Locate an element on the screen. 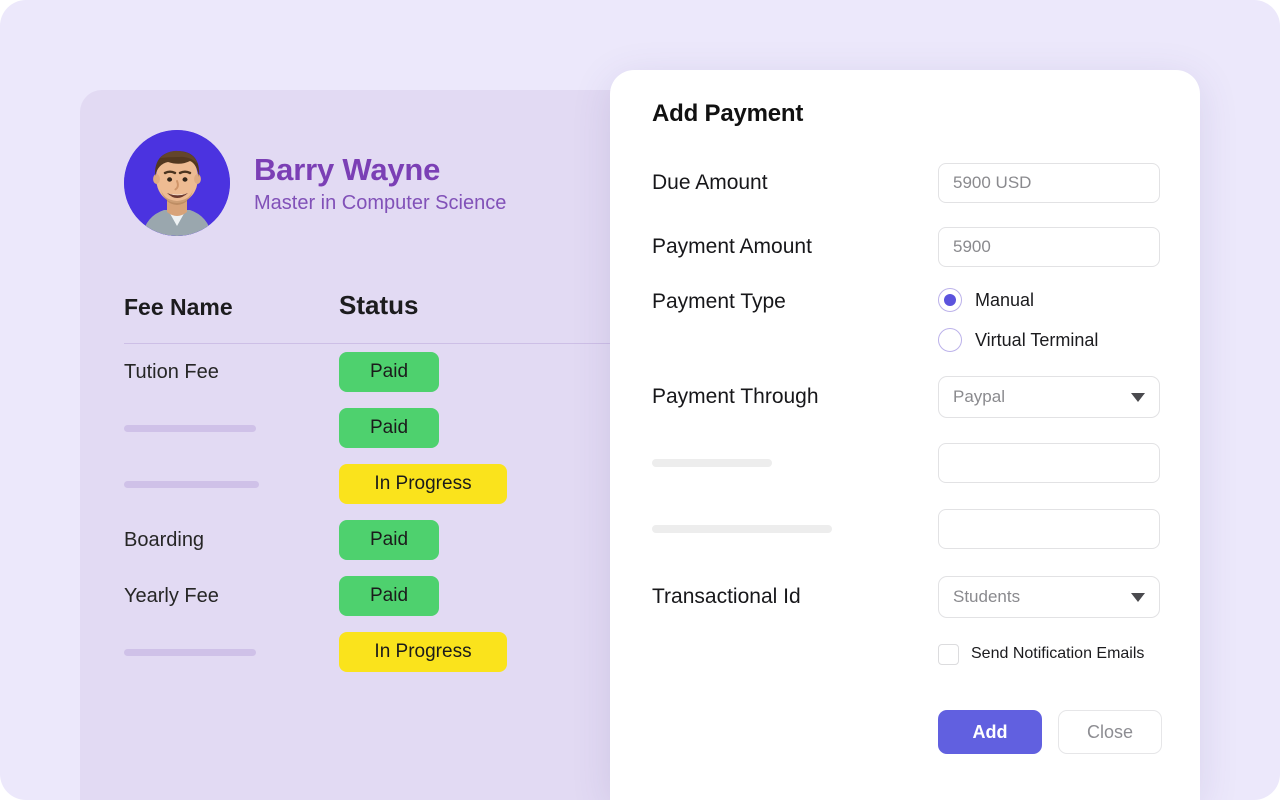 The width and height of the screenshot is (1280, 800). form-row-due-amount: Due Amount 5900 USD is located at coordinates (905, 183).